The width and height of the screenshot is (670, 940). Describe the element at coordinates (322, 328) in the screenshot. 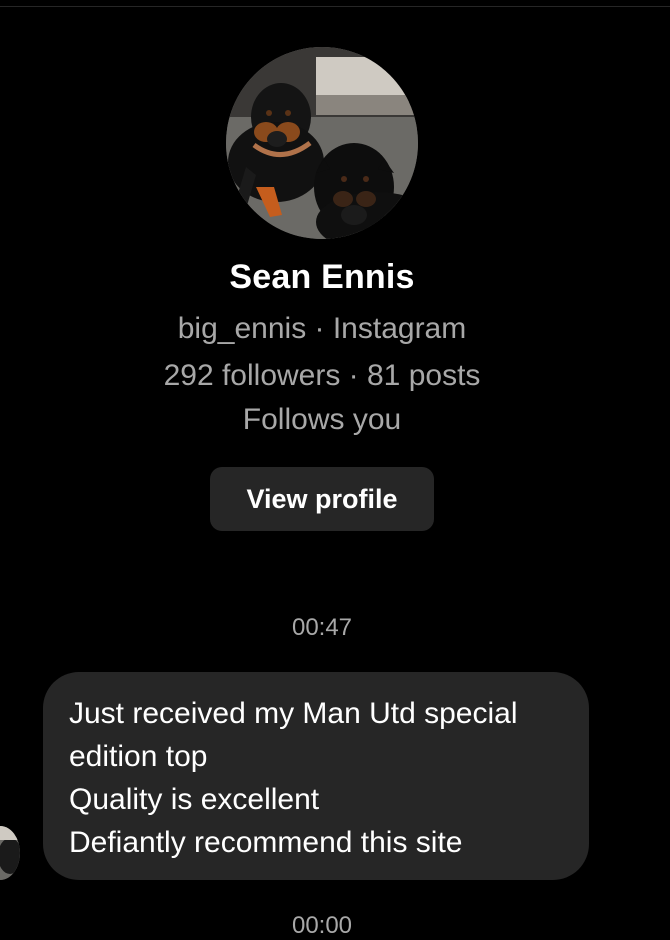

I see `profile-handle-line: big_ennis · Instagram` at that location.